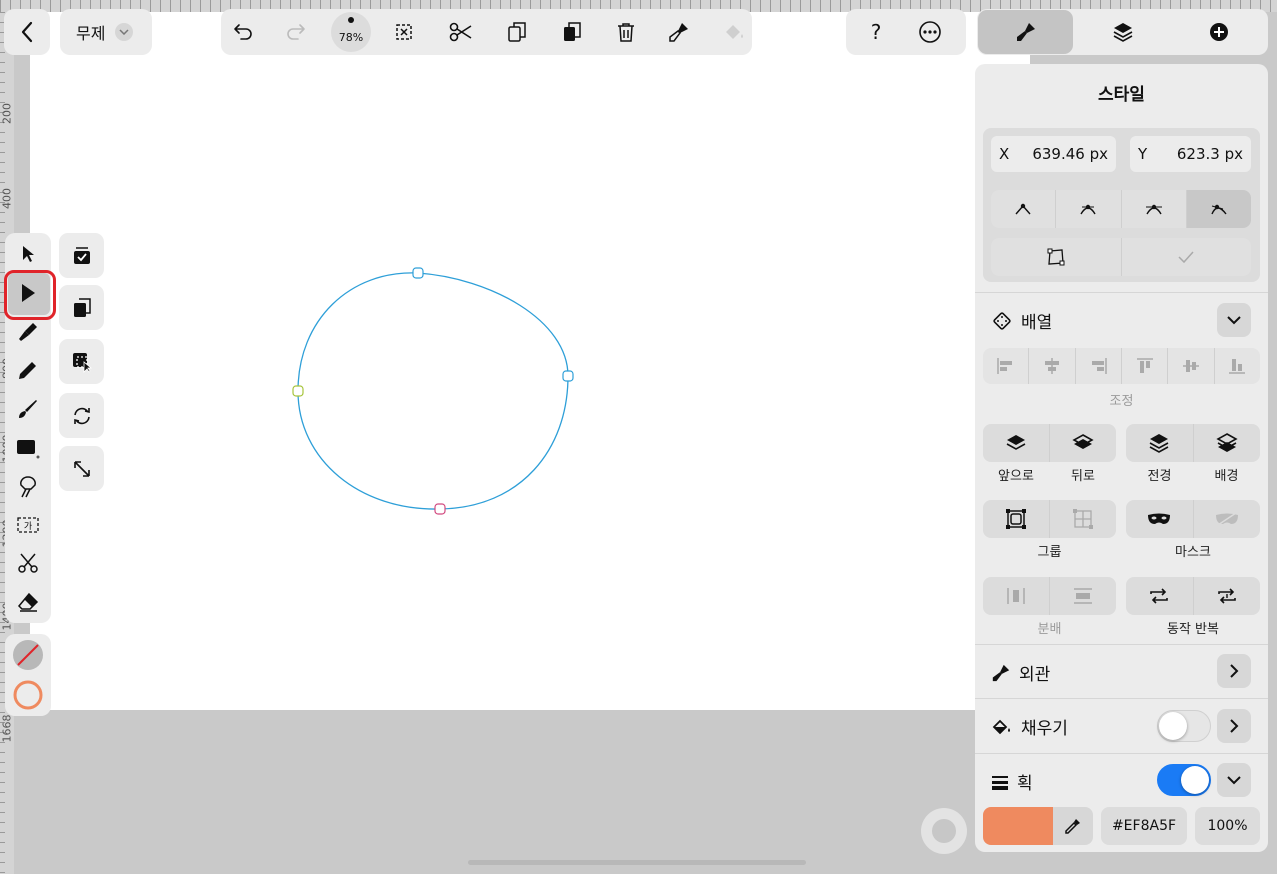 The image size is (1277, 874). Describe the element at coordinates (1083, 443) in the screenshot. I see `send-backward-button` at that location.